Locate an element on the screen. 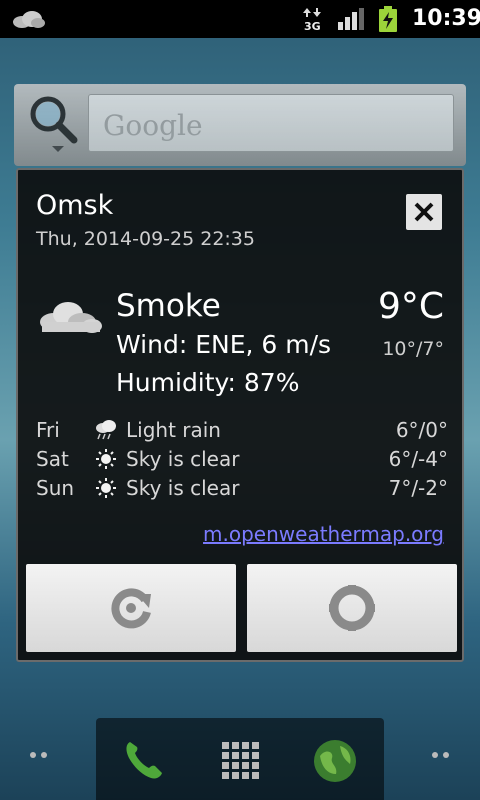  refresh-button is located at coordinates (131, 608).